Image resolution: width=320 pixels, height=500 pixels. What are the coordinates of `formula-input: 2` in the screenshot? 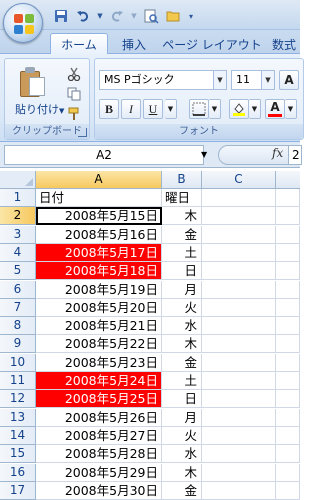 It's located at (295, 155).